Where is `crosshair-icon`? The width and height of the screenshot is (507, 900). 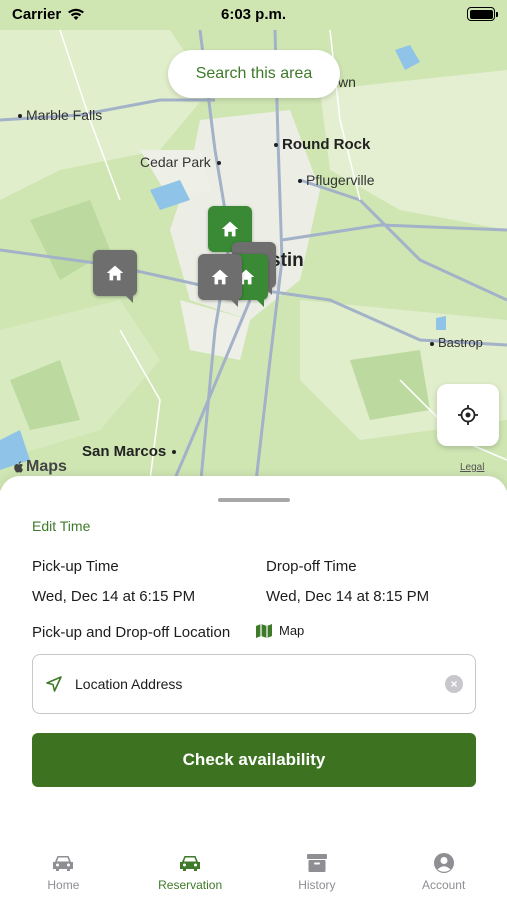
crosshair-icon is located at coordinates (468, 415).